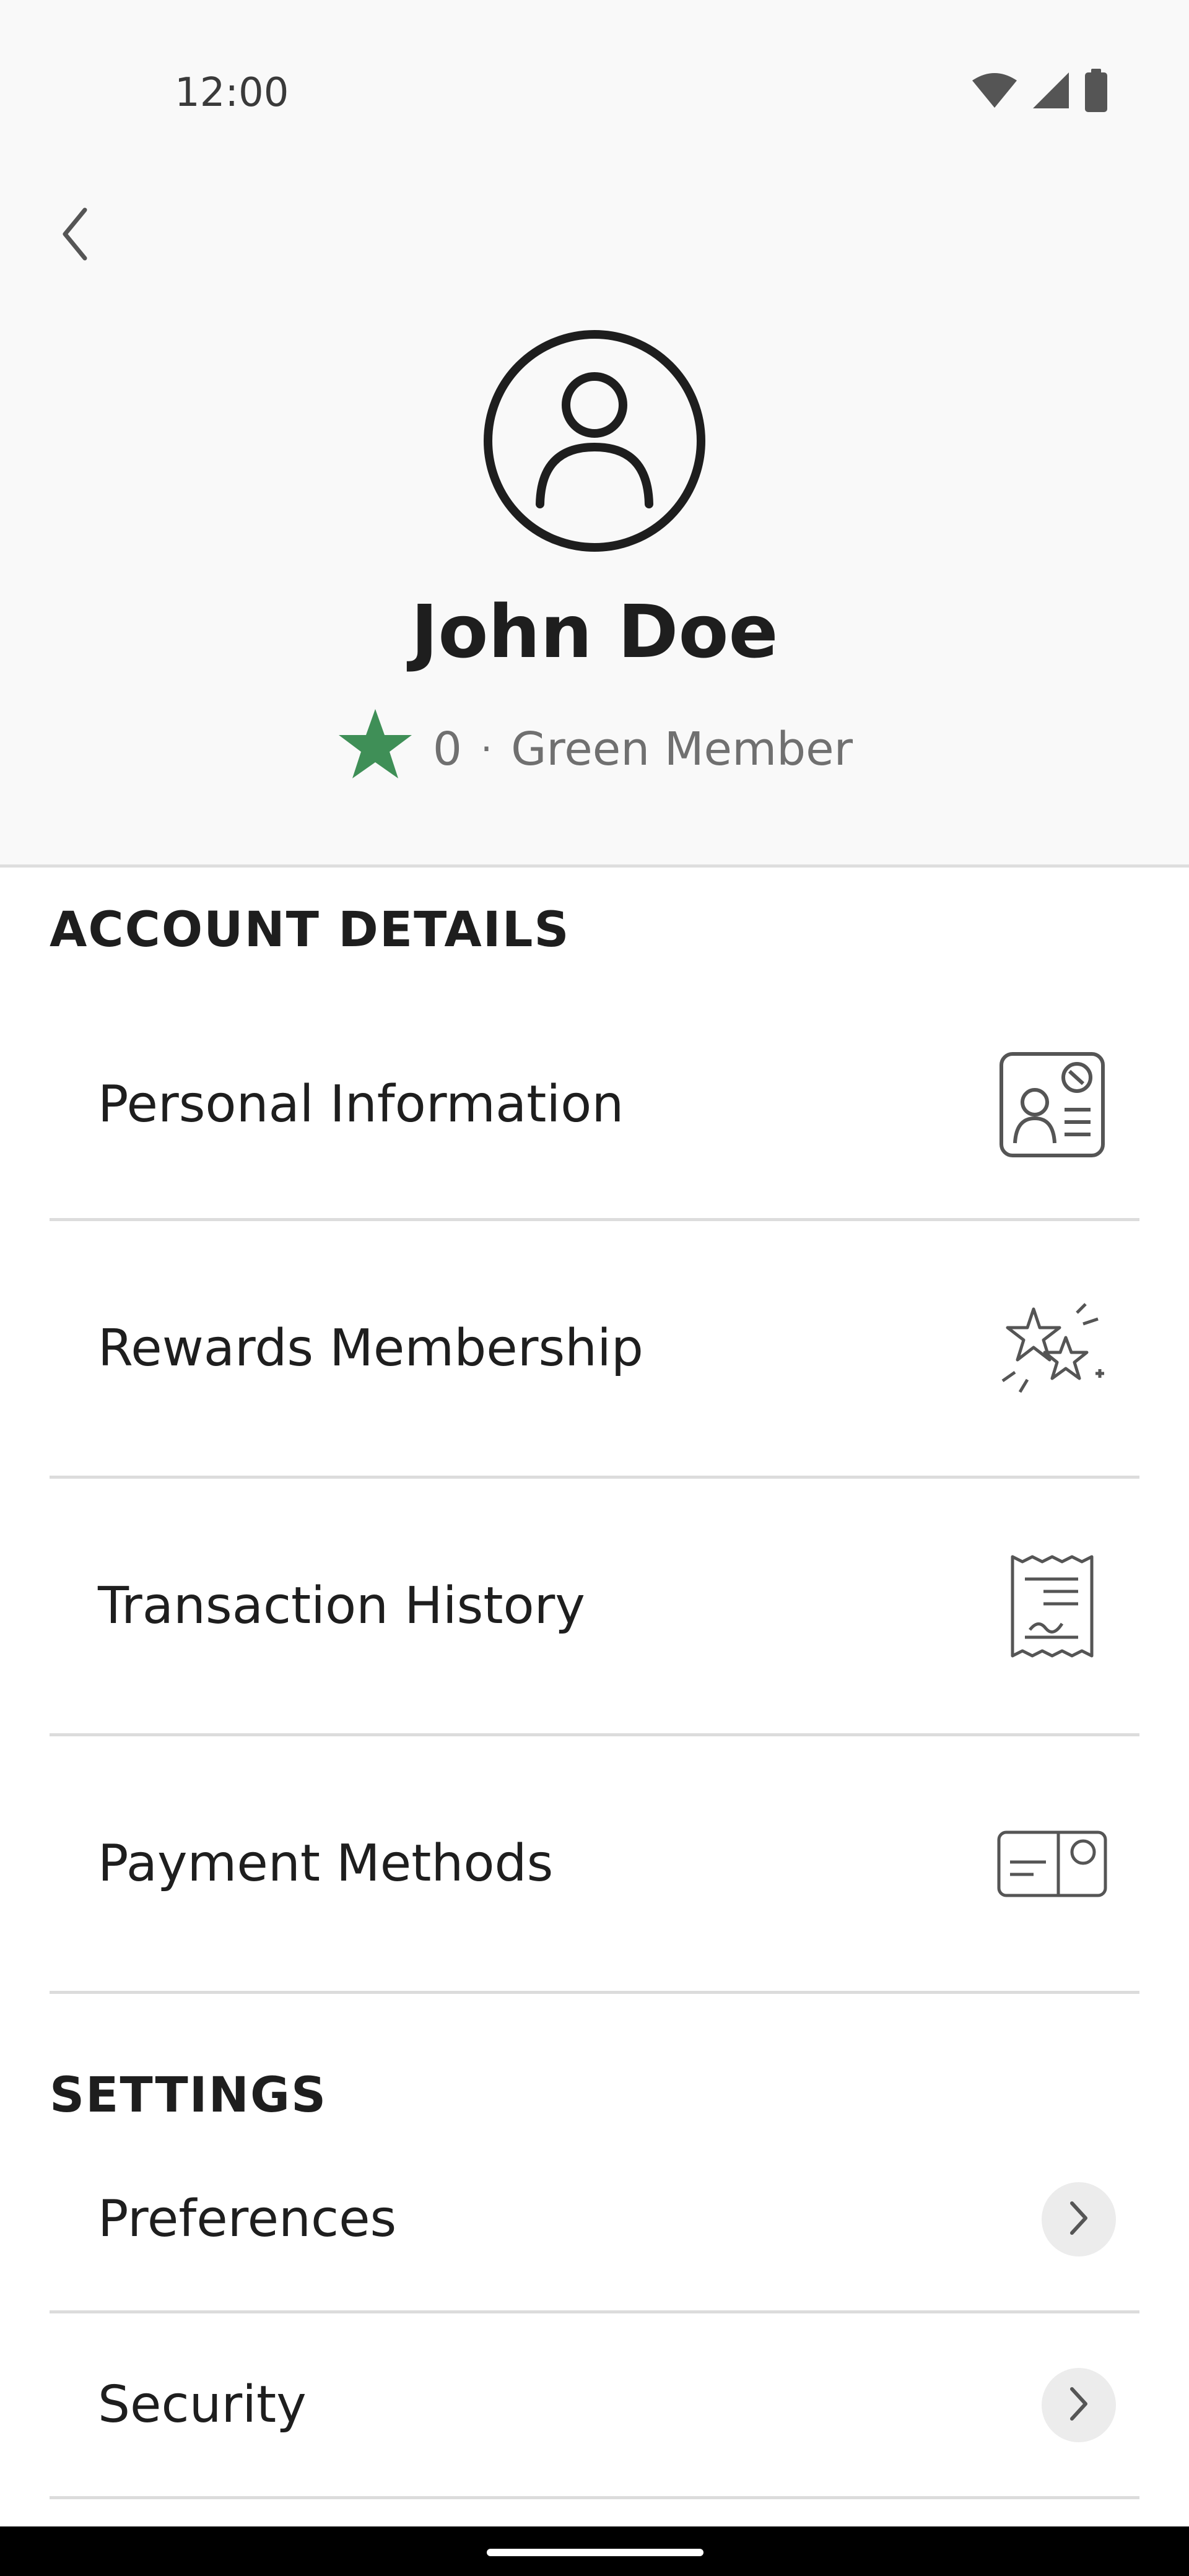 The height and width of the screenshot is (2576, 1189). Describe the element at coordinates (594, 2406) in the screenshot. I see `security-row: Security` at that location.